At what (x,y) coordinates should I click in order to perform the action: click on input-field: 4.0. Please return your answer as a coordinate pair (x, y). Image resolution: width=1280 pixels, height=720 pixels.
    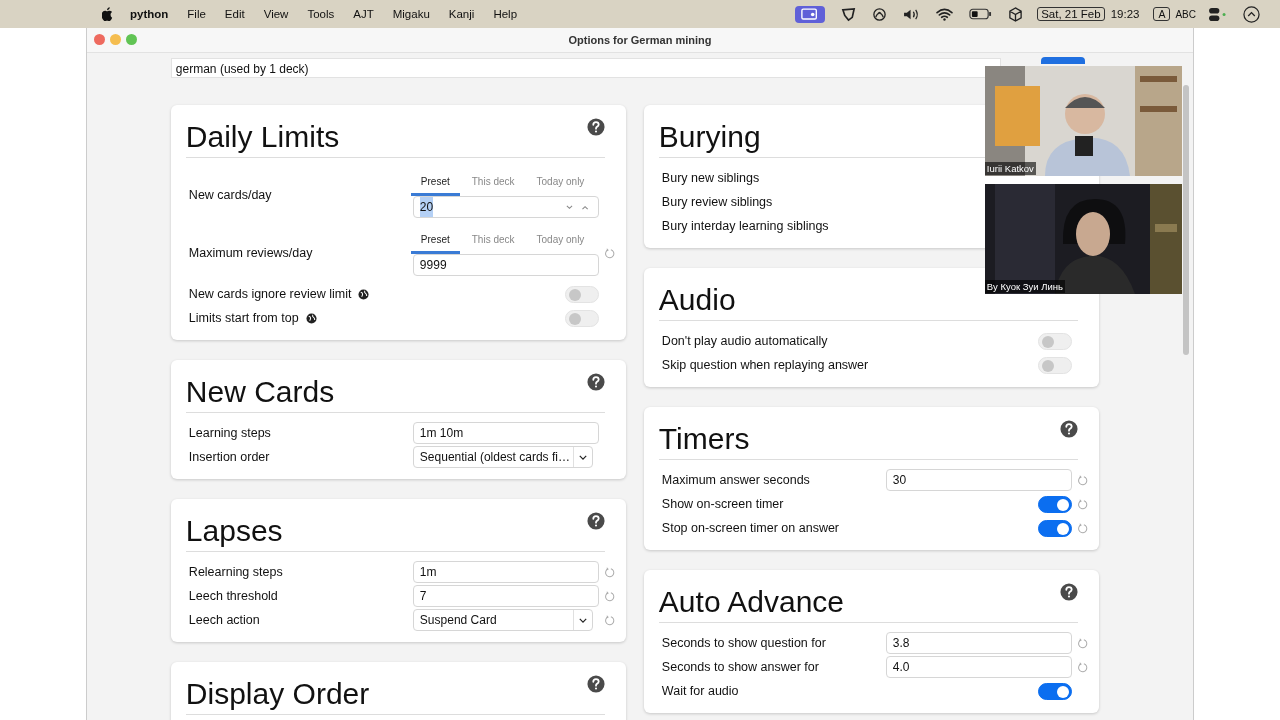
    Looking at the image, I should click on (978, 667).